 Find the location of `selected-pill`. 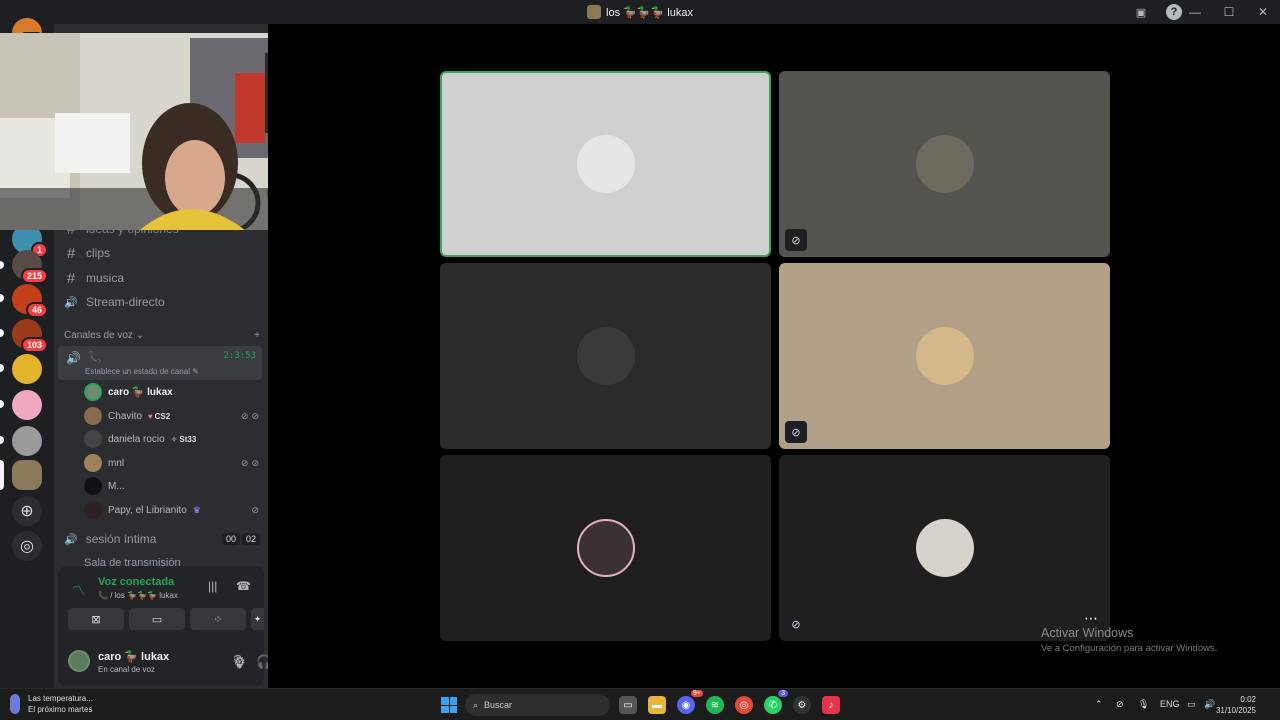

selected-pill is located at coordinates (2, 475).